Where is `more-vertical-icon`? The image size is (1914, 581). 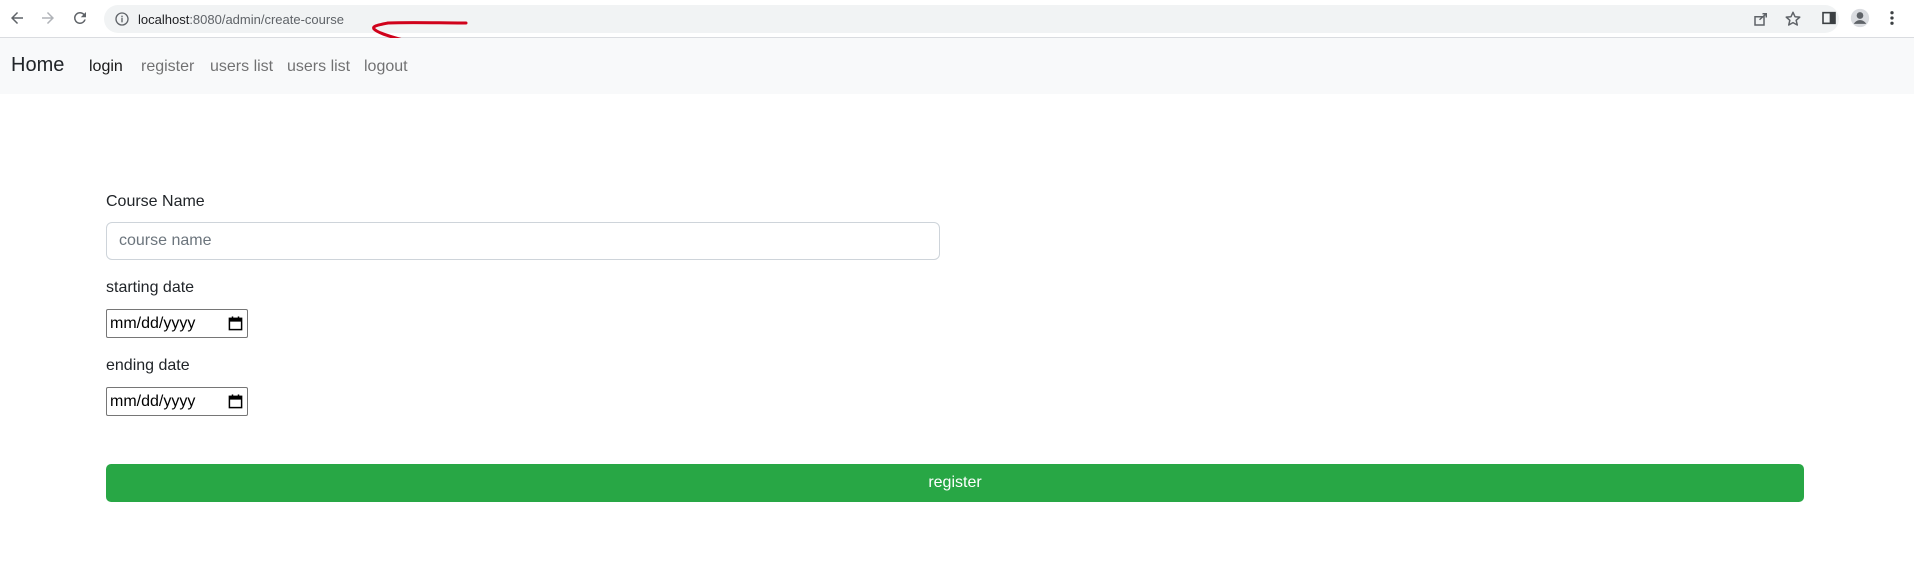 more-vertical-icon is located at coordinates (1892, 18).